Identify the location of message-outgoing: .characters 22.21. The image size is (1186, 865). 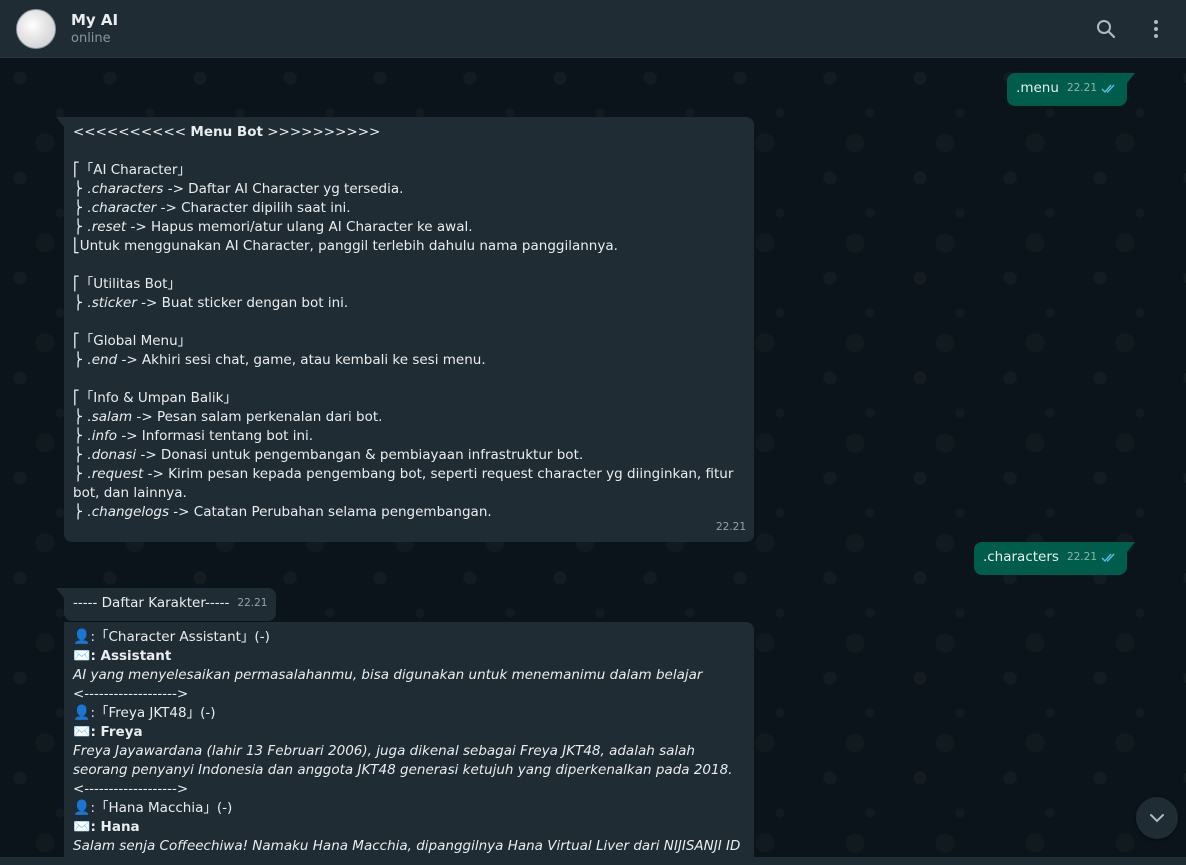
(1054, 558).